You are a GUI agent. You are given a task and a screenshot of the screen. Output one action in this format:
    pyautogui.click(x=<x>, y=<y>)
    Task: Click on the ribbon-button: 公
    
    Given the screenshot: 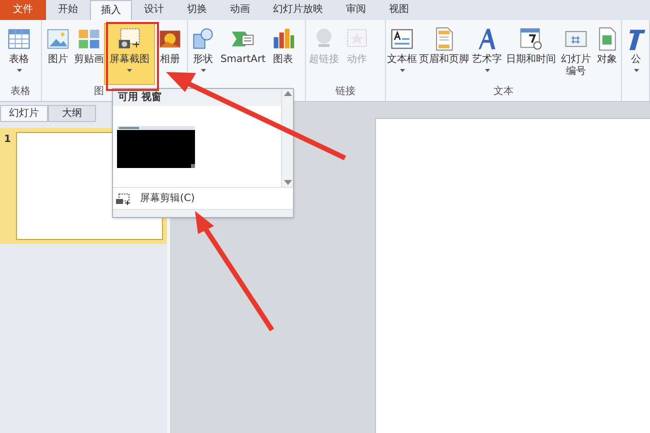 What is the action you would take?
    pyautogui.click(x=635, y=54)
    